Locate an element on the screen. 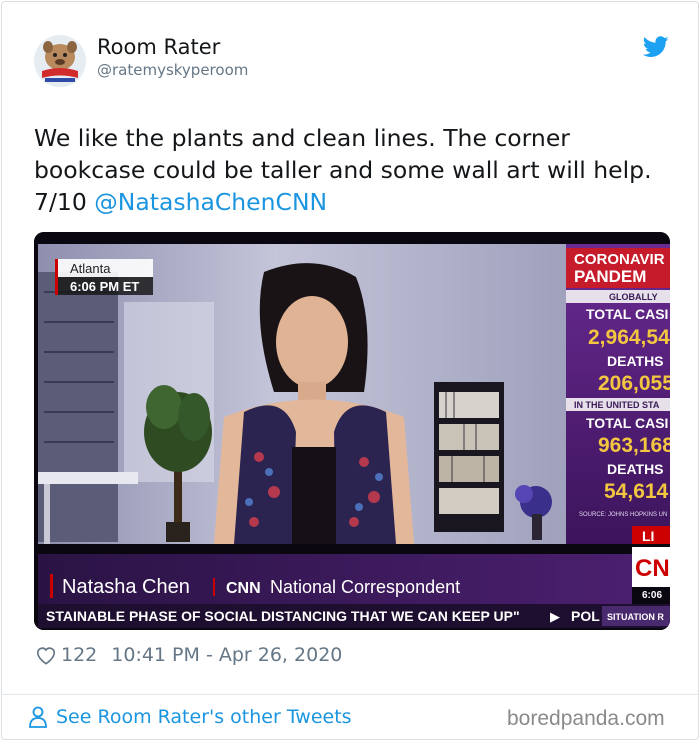 The height and width of the screenshot is (741, 700). bookcase-graphic is located at coordinates (469, 457).